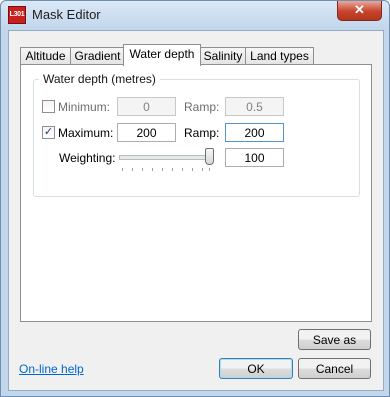  What do you see at coordinates (256, 368) in the screenshot?
I see `ok-button: OK` at bounding box center [256, 368].